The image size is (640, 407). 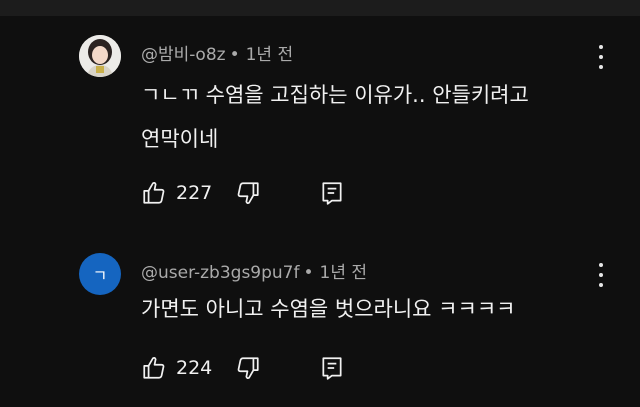 I want to click on avatar: ㄱ, so click(x=100, y=274).